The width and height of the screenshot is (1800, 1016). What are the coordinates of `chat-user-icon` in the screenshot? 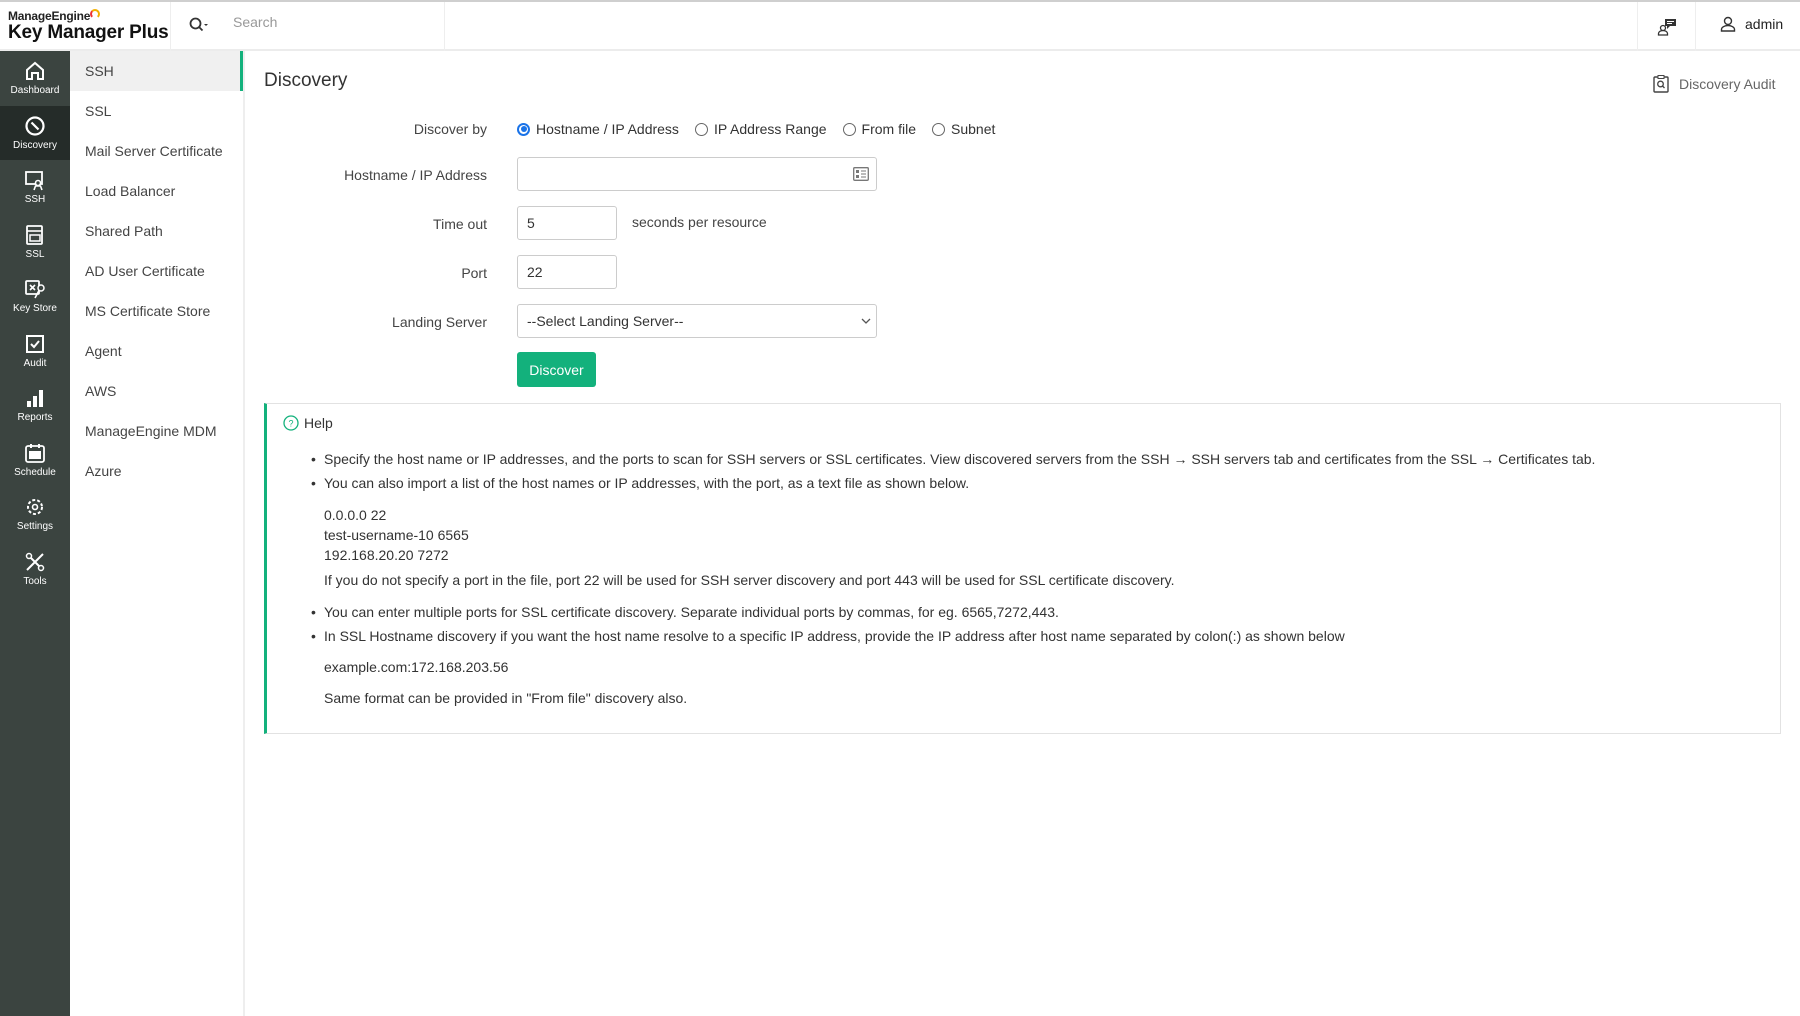 It's located at (1666, 27).